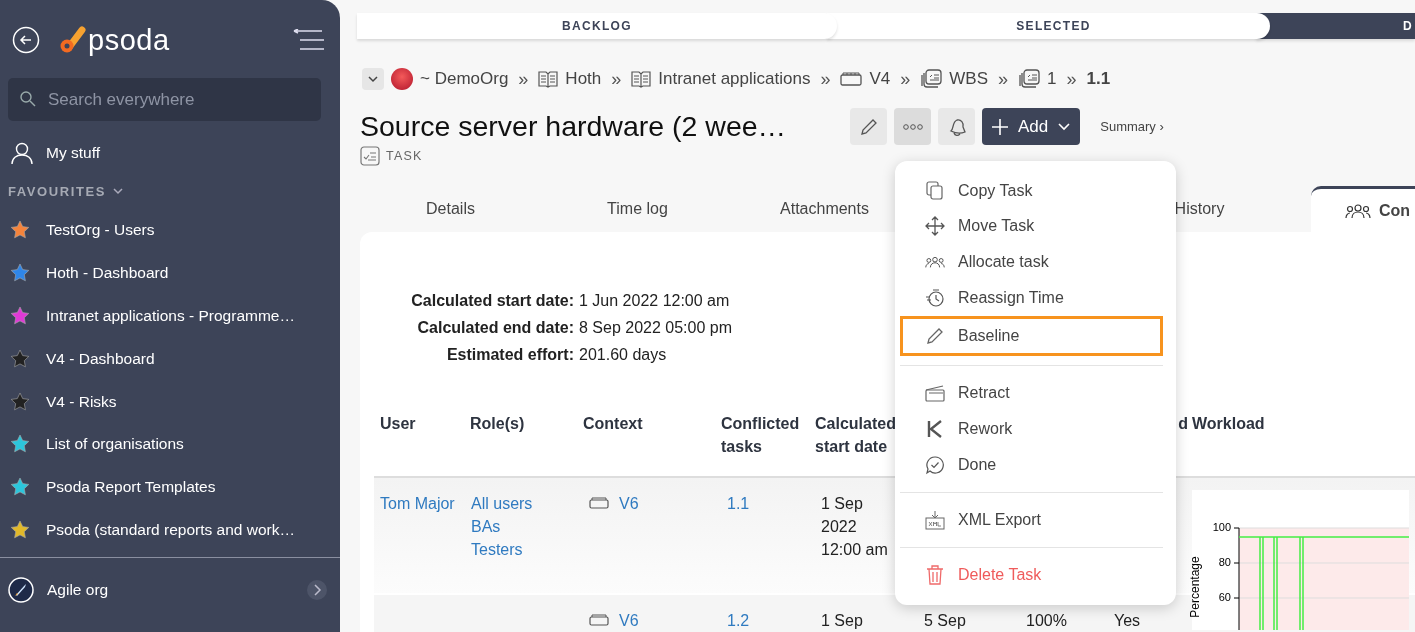 Image resolution: width=1415 pixels, height=632 pixels. I want to click on menu-item: Rework, so click(1031, 429).